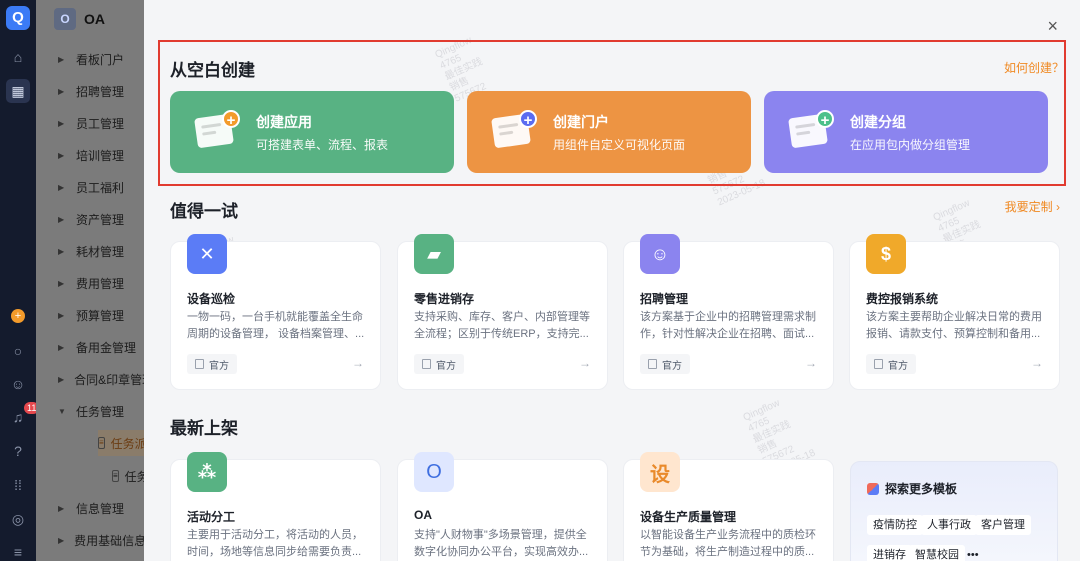  What do you see at coordinates (581, 121) in the screenshot?
I see `card-title: 创建门户` at bounding box center [581, 121].